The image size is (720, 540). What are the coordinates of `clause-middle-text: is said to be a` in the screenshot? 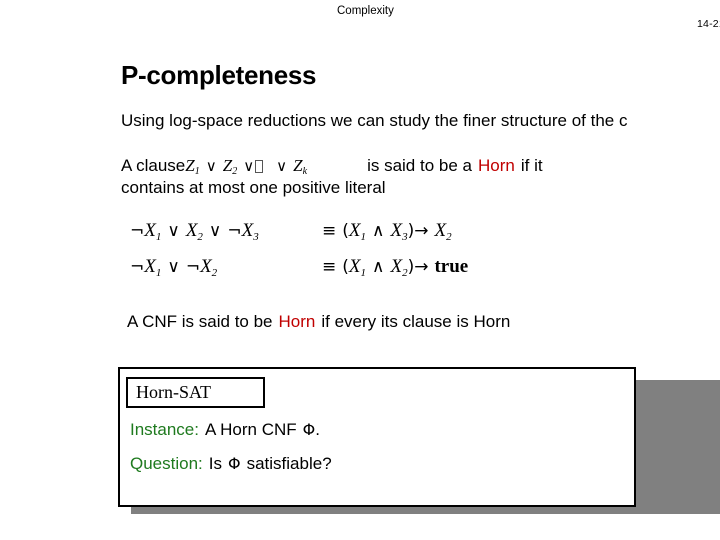 It's located at (419, 165).